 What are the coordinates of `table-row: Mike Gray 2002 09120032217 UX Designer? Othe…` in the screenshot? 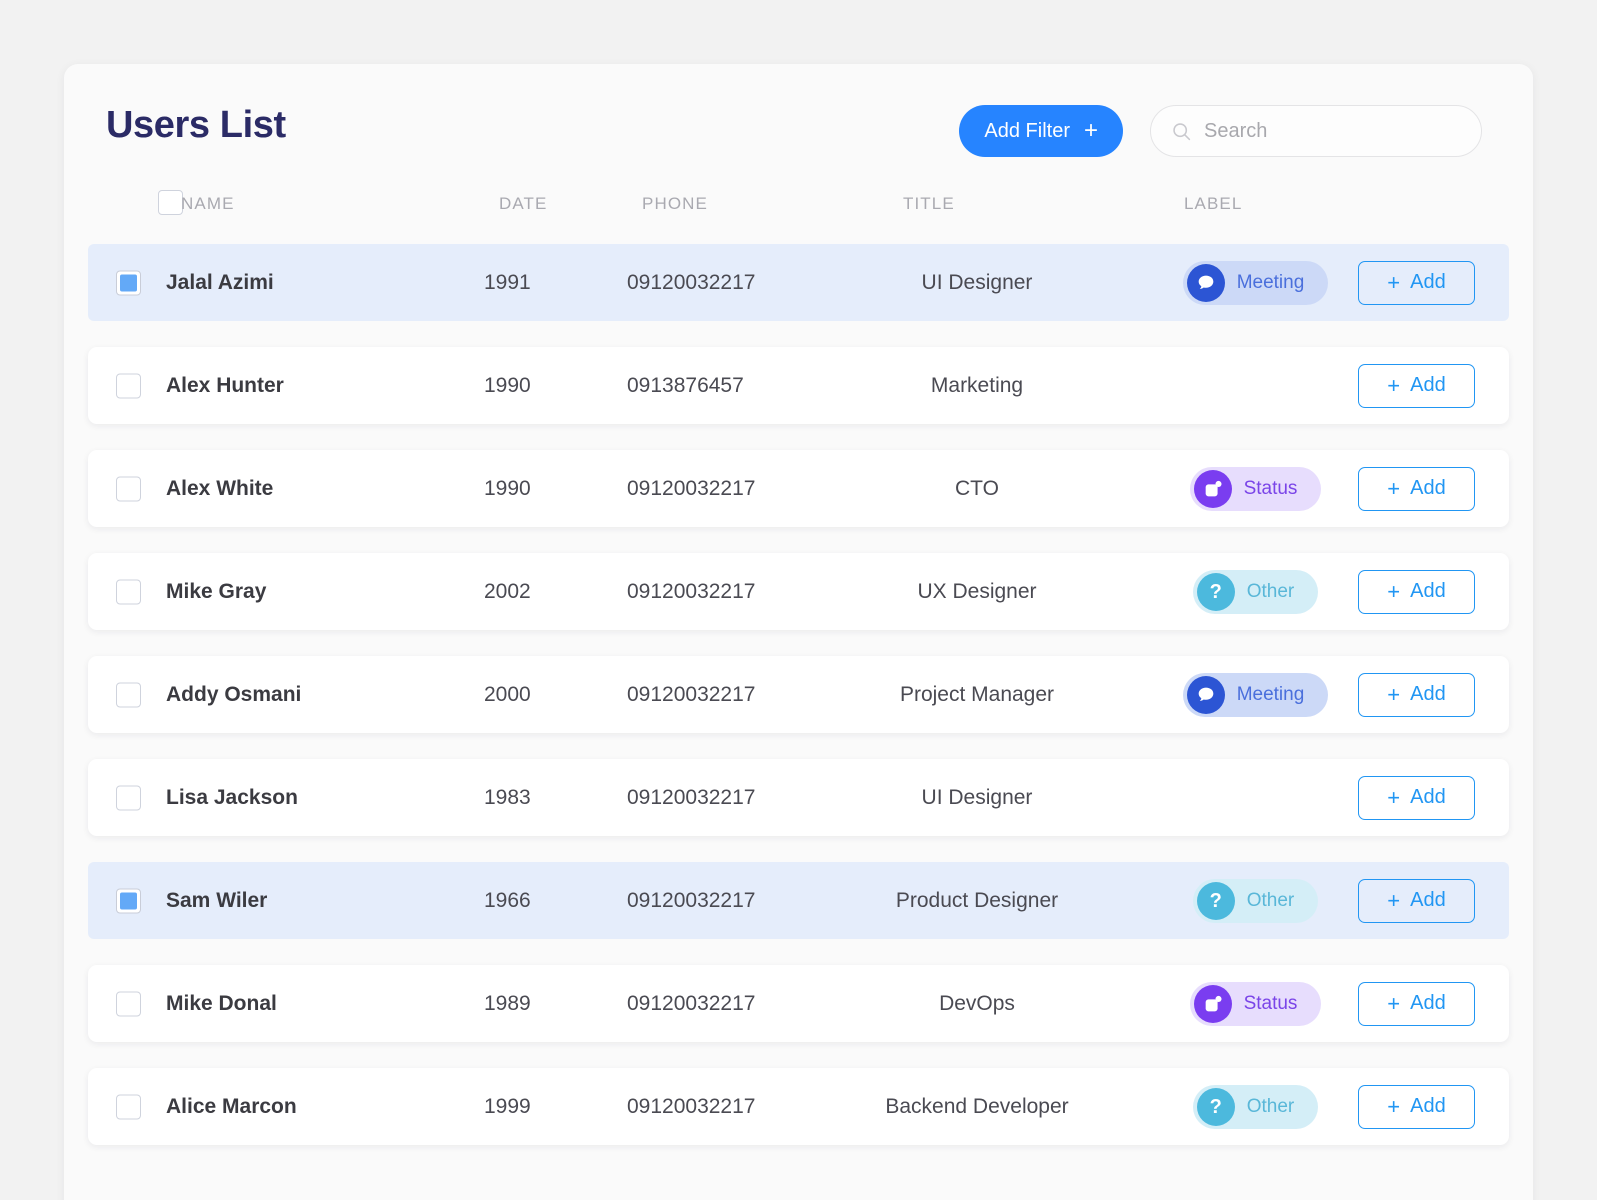 It's located at (798, 591).